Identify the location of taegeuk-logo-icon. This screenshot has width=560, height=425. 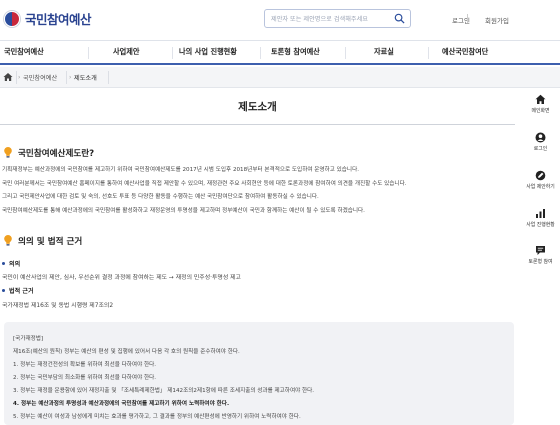
(12, 18).